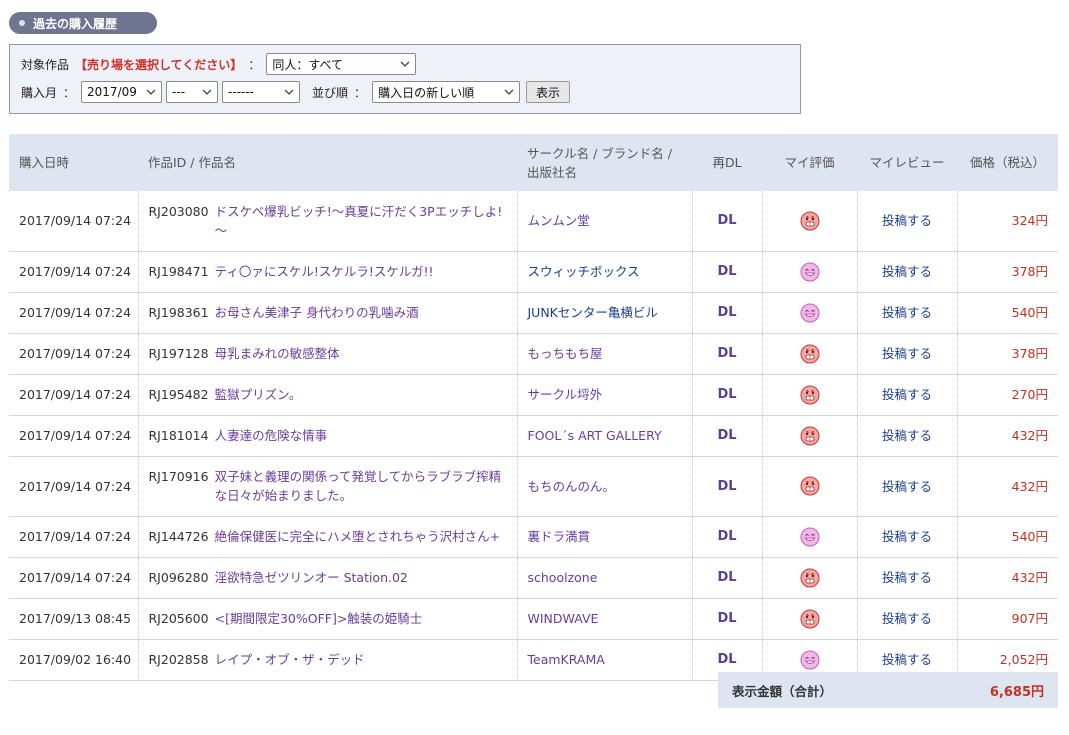  Describe the element at coordinates (604, 660) in the screenshot. I see `circle-name-link: TeamKRAMA` at that location.